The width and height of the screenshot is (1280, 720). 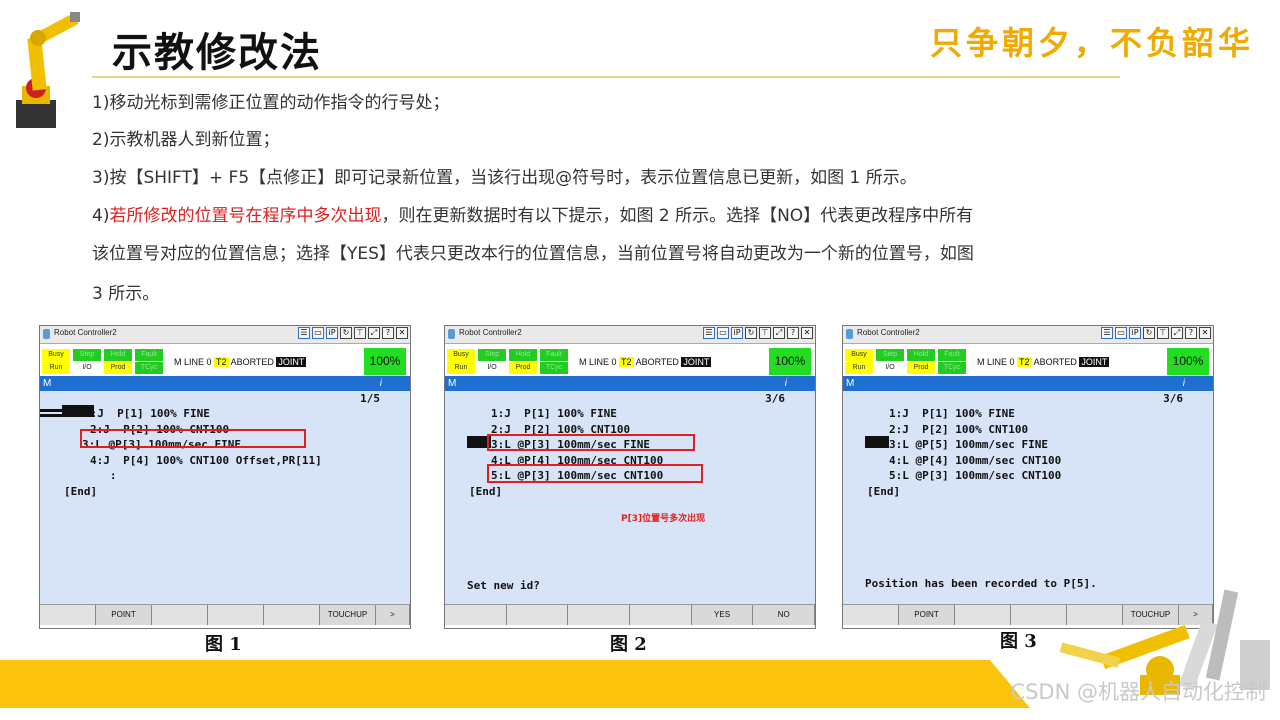 What do you see at coordinates (606, 77) in the screenshot?
I see `title-divider` at bounding box center [606, 77].